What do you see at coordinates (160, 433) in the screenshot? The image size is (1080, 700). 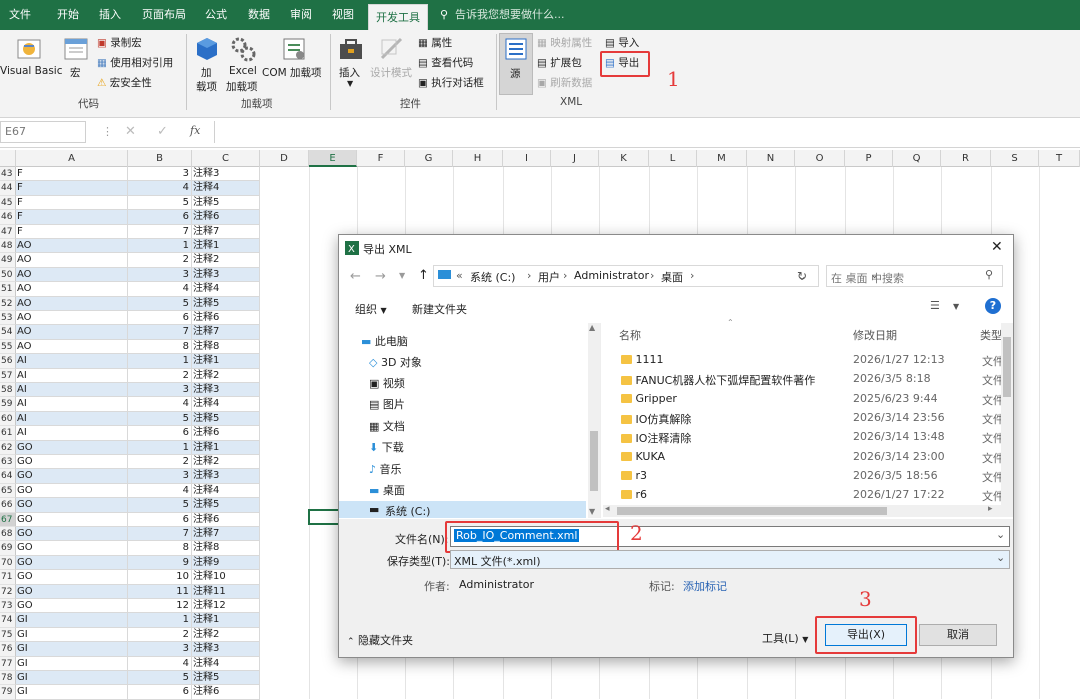 I see `cell-b: 6` at bounding box center [160, 433].